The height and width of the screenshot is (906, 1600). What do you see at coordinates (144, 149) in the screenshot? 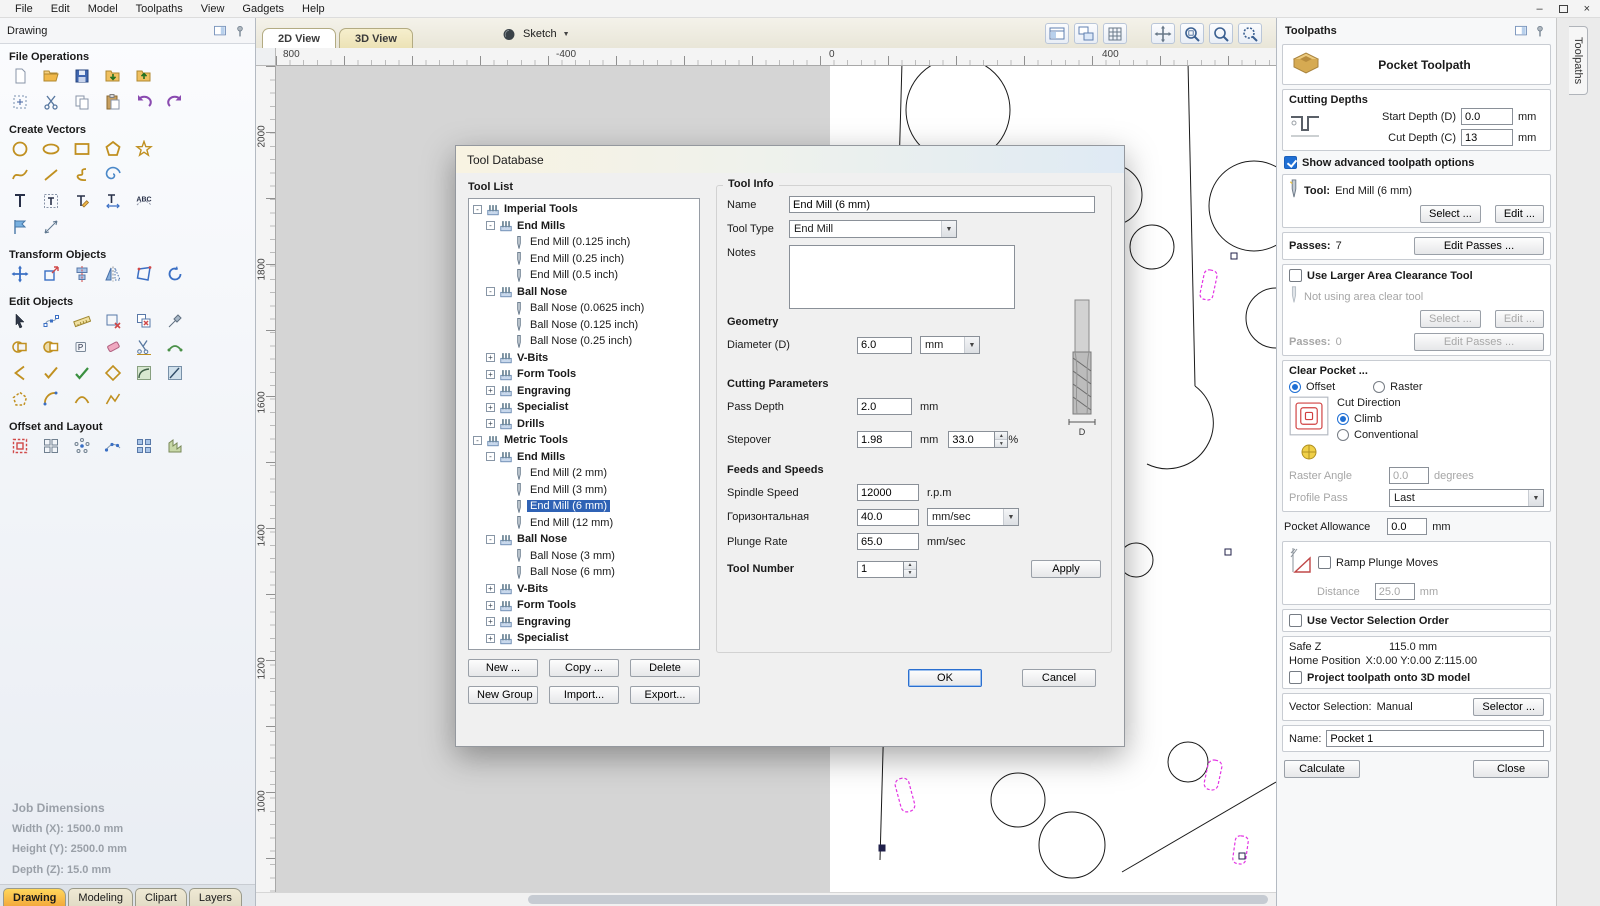
I see `draw-star-icon` at bounding box center [144, 149].